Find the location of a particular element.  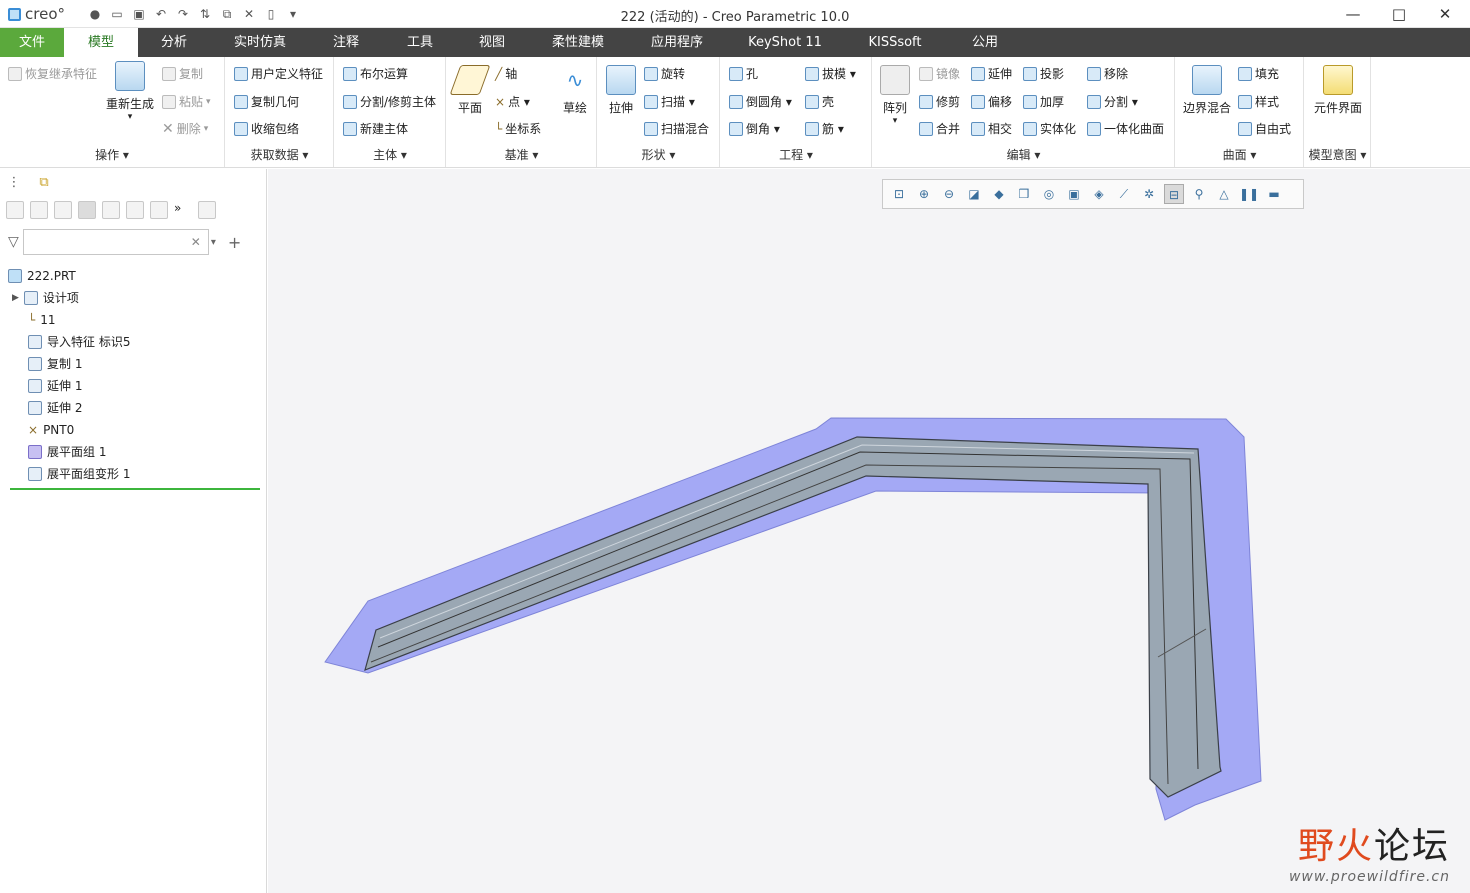

add-icon: + is located at coordinates (234, 242).